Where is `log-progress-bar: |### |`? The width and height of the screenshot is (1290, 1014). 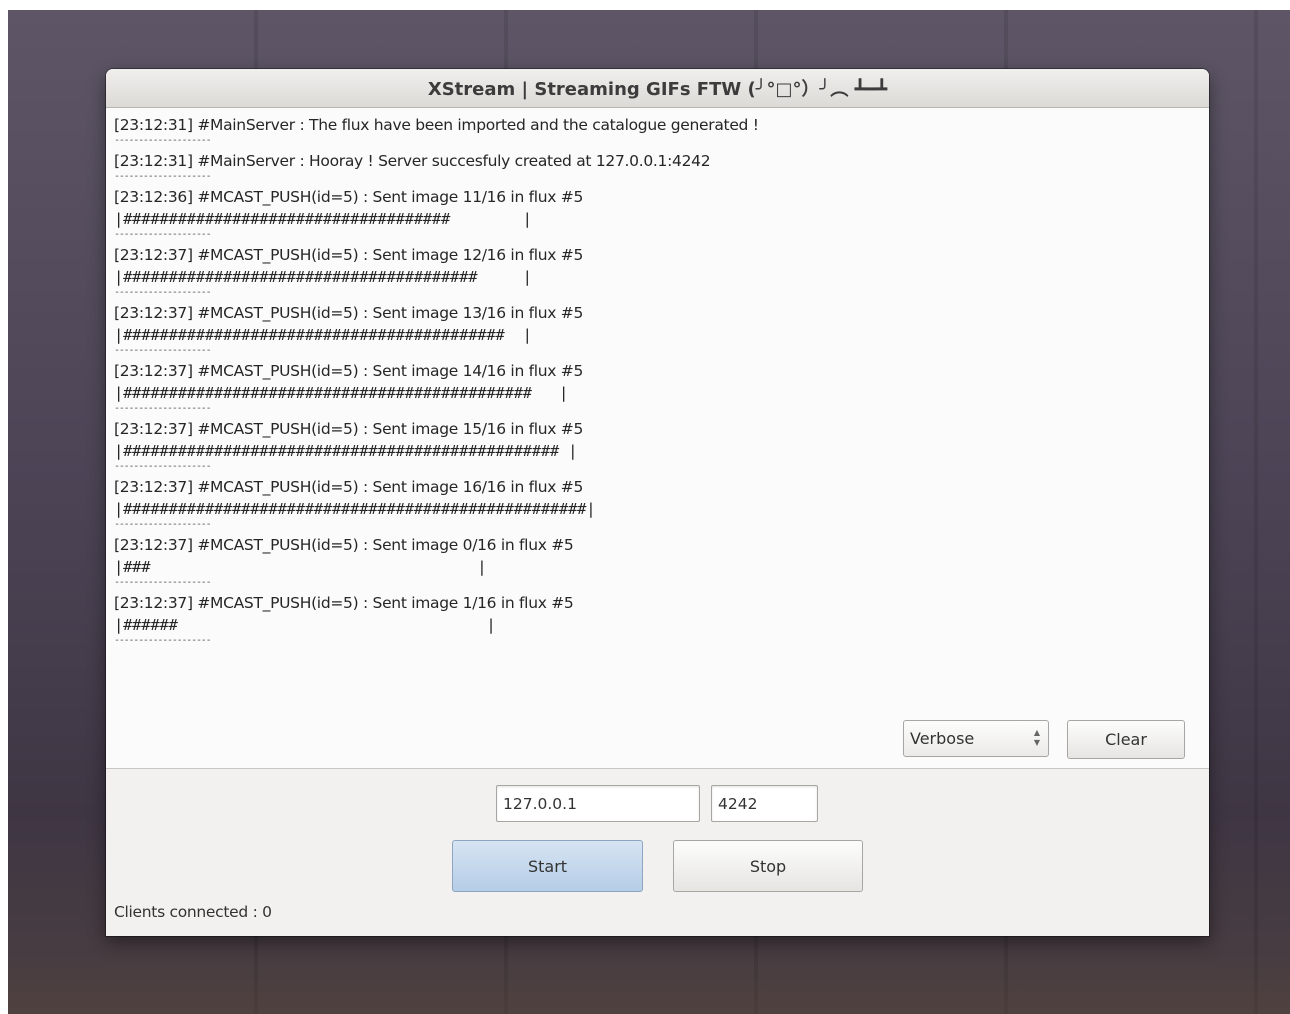 log-progress-bar: |### | is located at coordinates (300, 567).